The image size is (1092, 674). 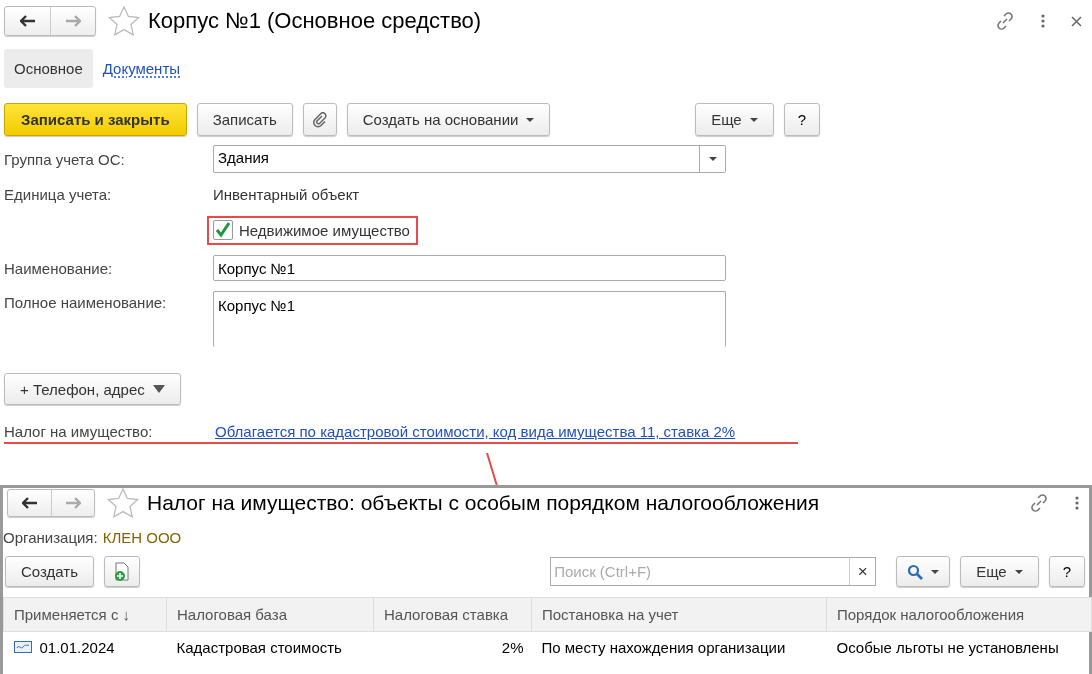 What do you see at coordinates (475, 431) in the screenshot?
I see `tax-link: Облагается по кадастровой стоимости, код вида имущества 11, ставка 2%` at bounding box center [475, 431].